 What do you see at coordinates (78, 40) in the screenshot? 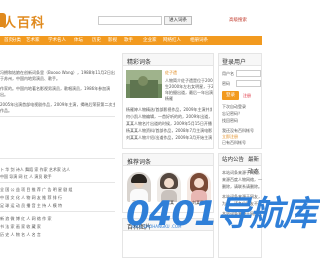
I see `nav-item-sports: 体坛` at bounding box center [78, 40].